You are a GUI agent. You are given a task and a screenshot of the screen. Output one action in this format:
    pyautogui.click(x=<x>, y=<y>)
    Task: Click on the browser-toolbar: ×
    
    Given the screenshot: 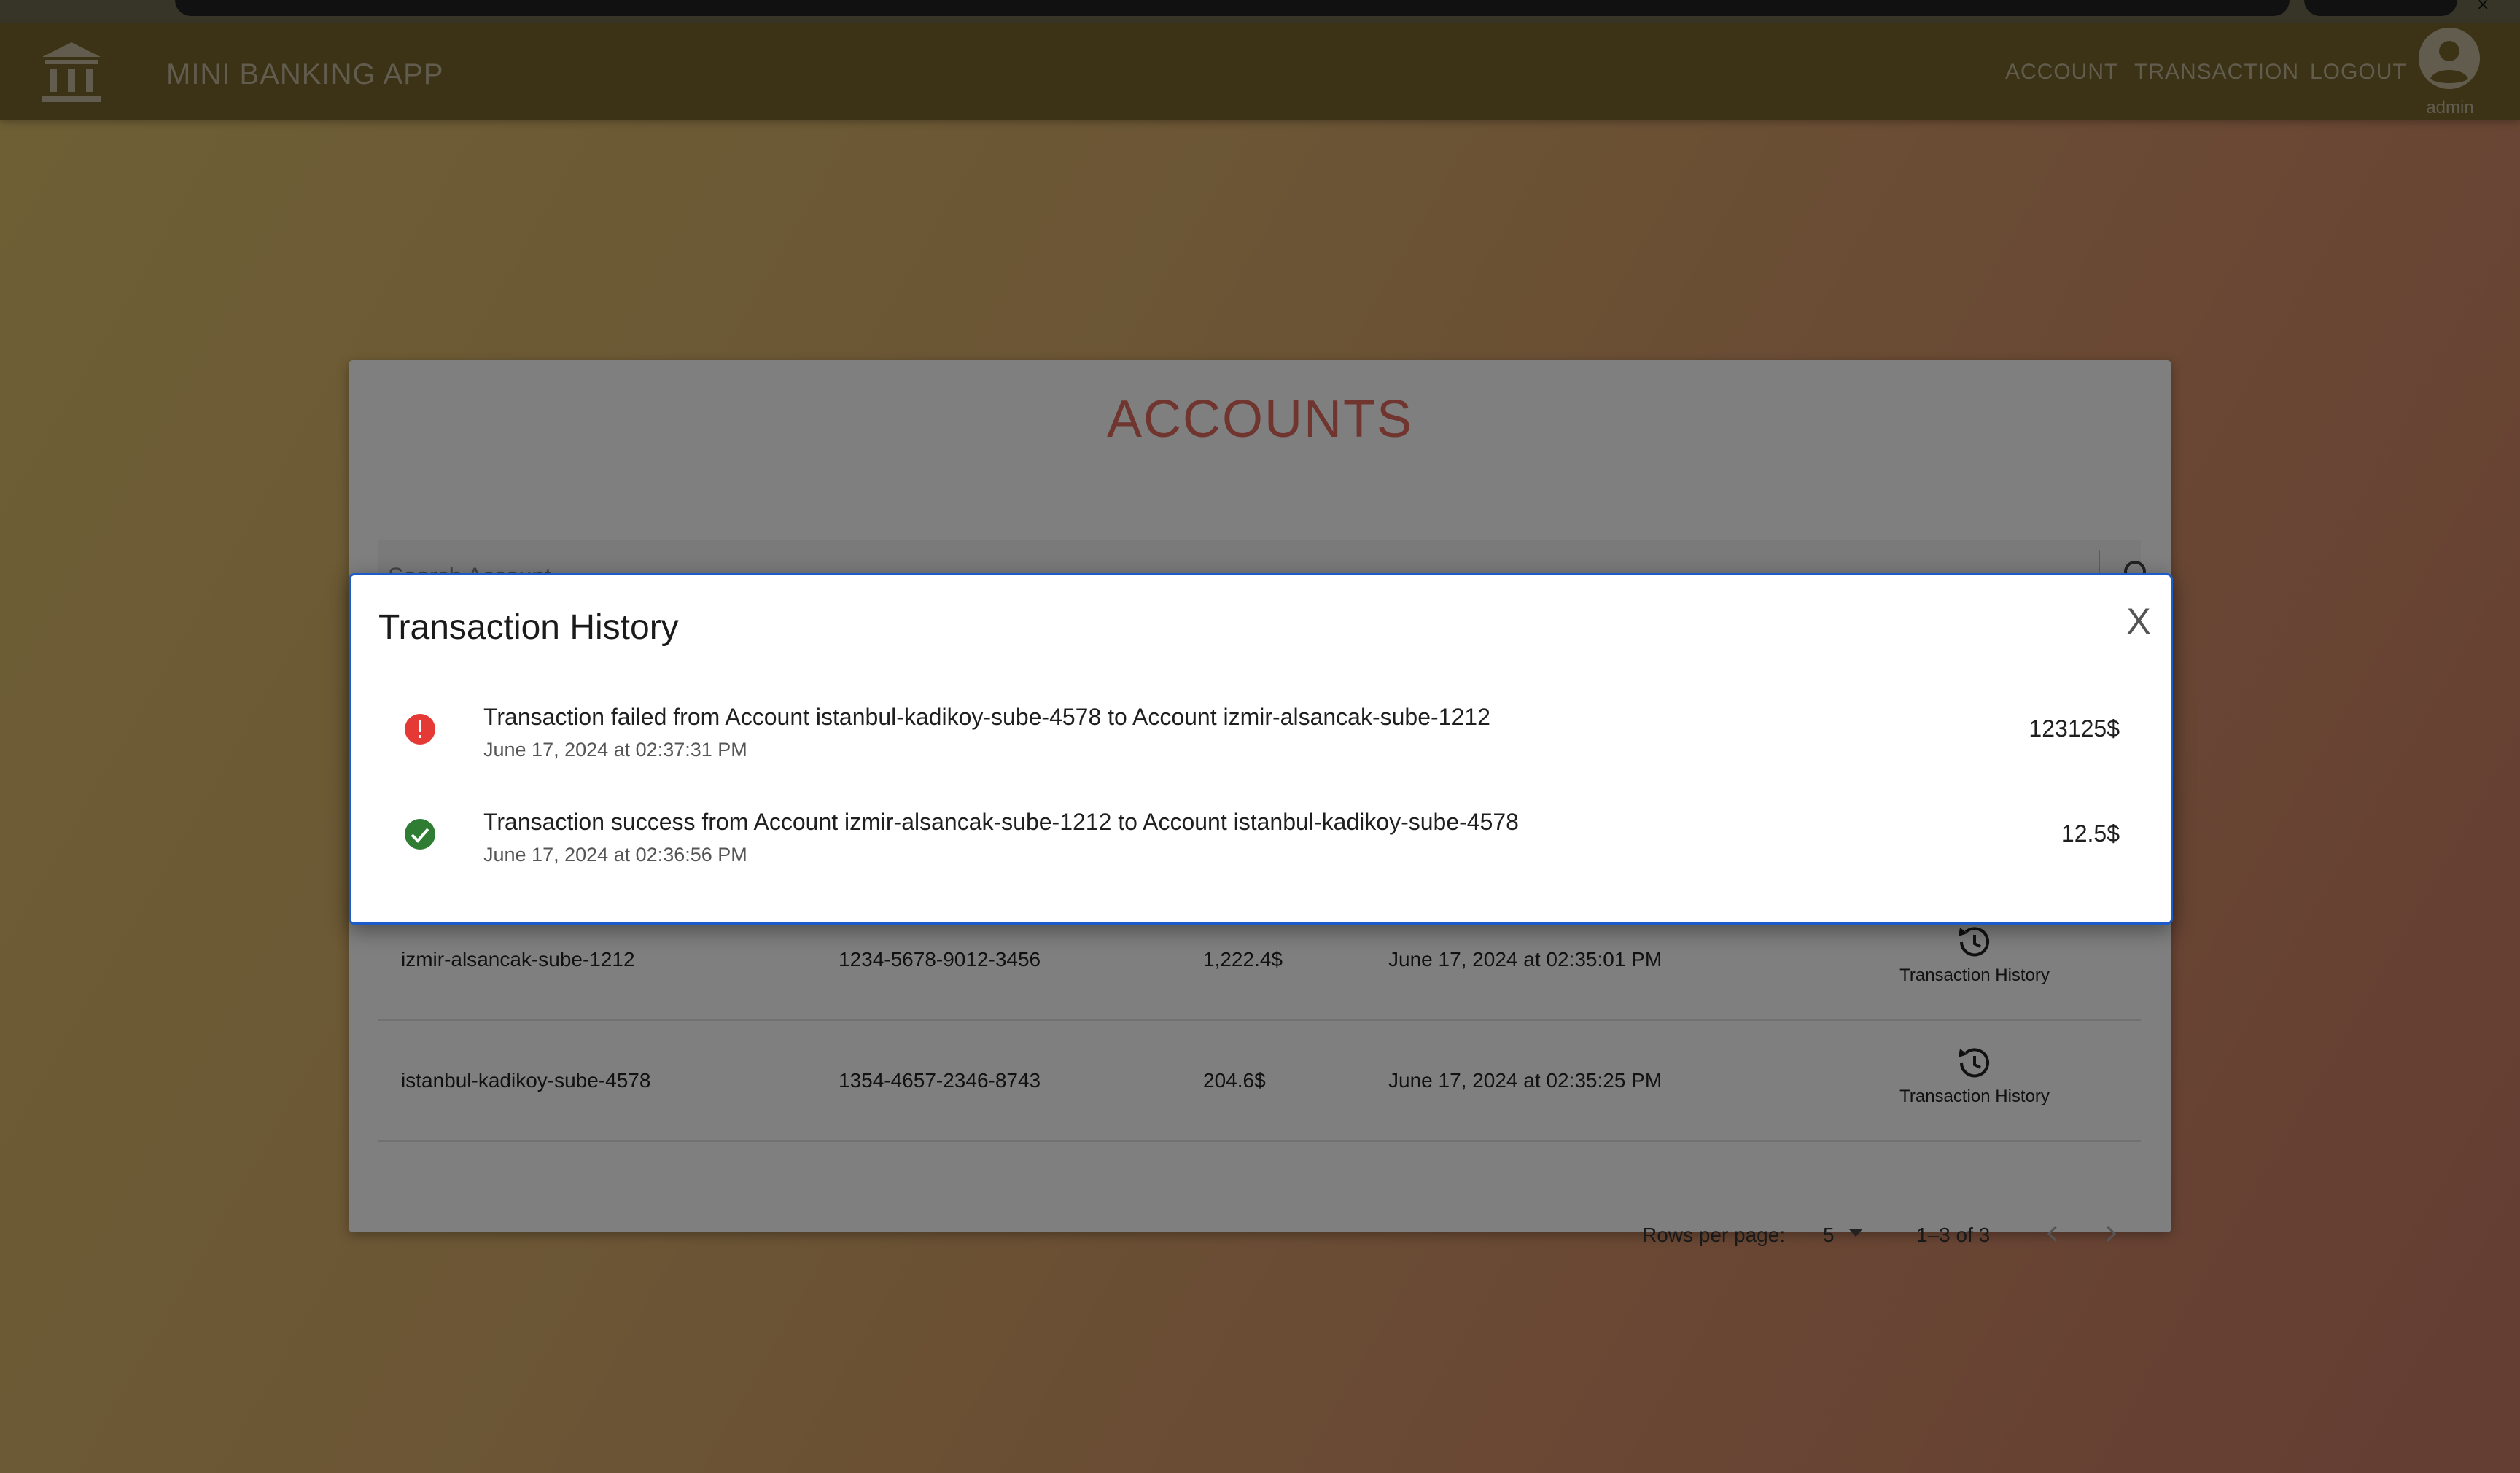 What is the action you would take?
    pyautogui.click(x=1260, y=11)
    